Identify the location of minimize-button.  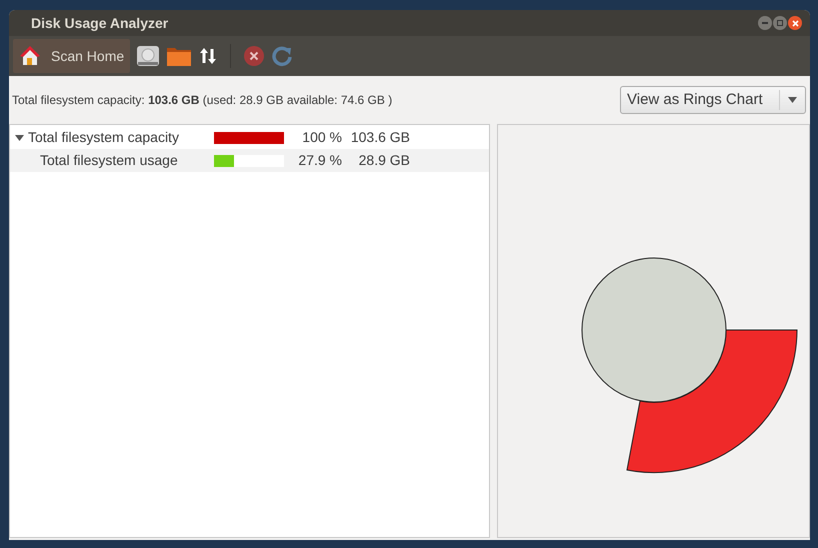
(765, 23).